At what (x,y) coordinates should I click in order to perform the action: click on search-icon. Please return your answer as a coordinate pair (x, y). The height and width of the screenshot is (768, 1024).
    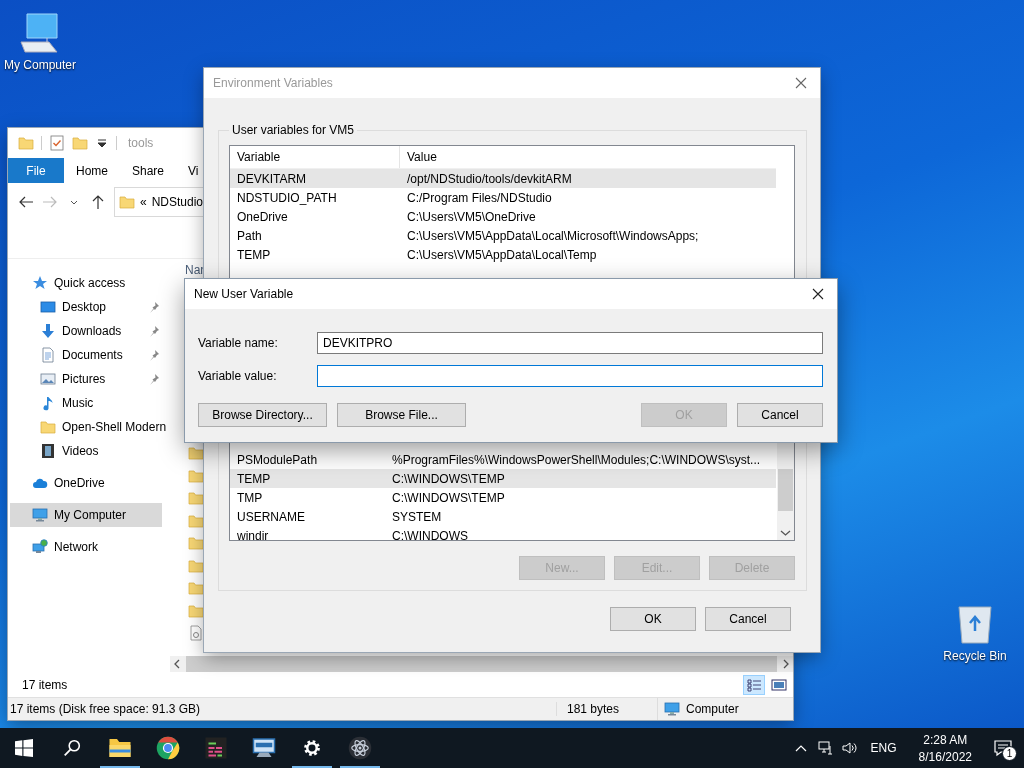
    Looking at the image, I should click on (72, 748).